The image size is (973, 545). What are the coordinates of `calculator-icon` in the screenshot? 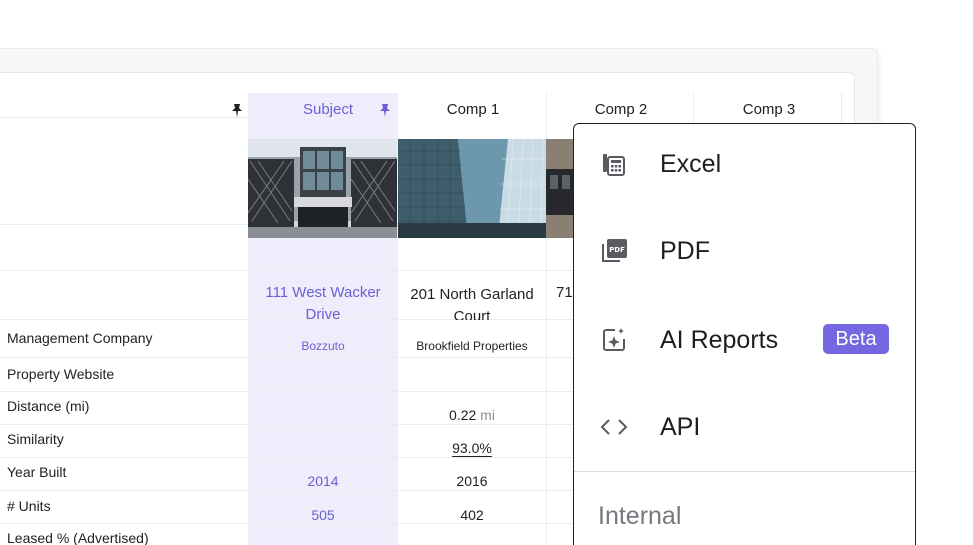 It's located at (614, 164).